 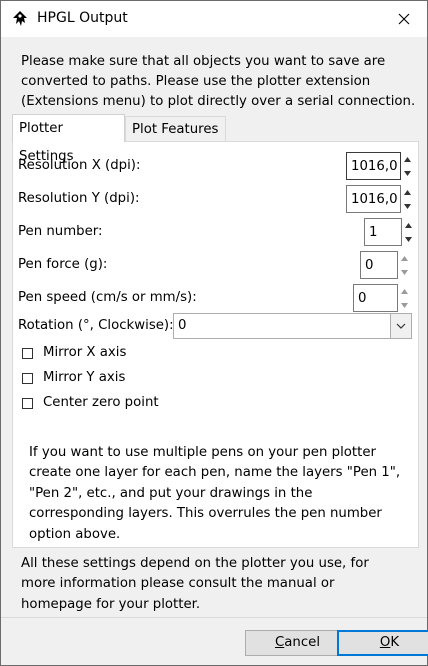 I want to click on pen-force-spinbox, so click(x=384, y=265).